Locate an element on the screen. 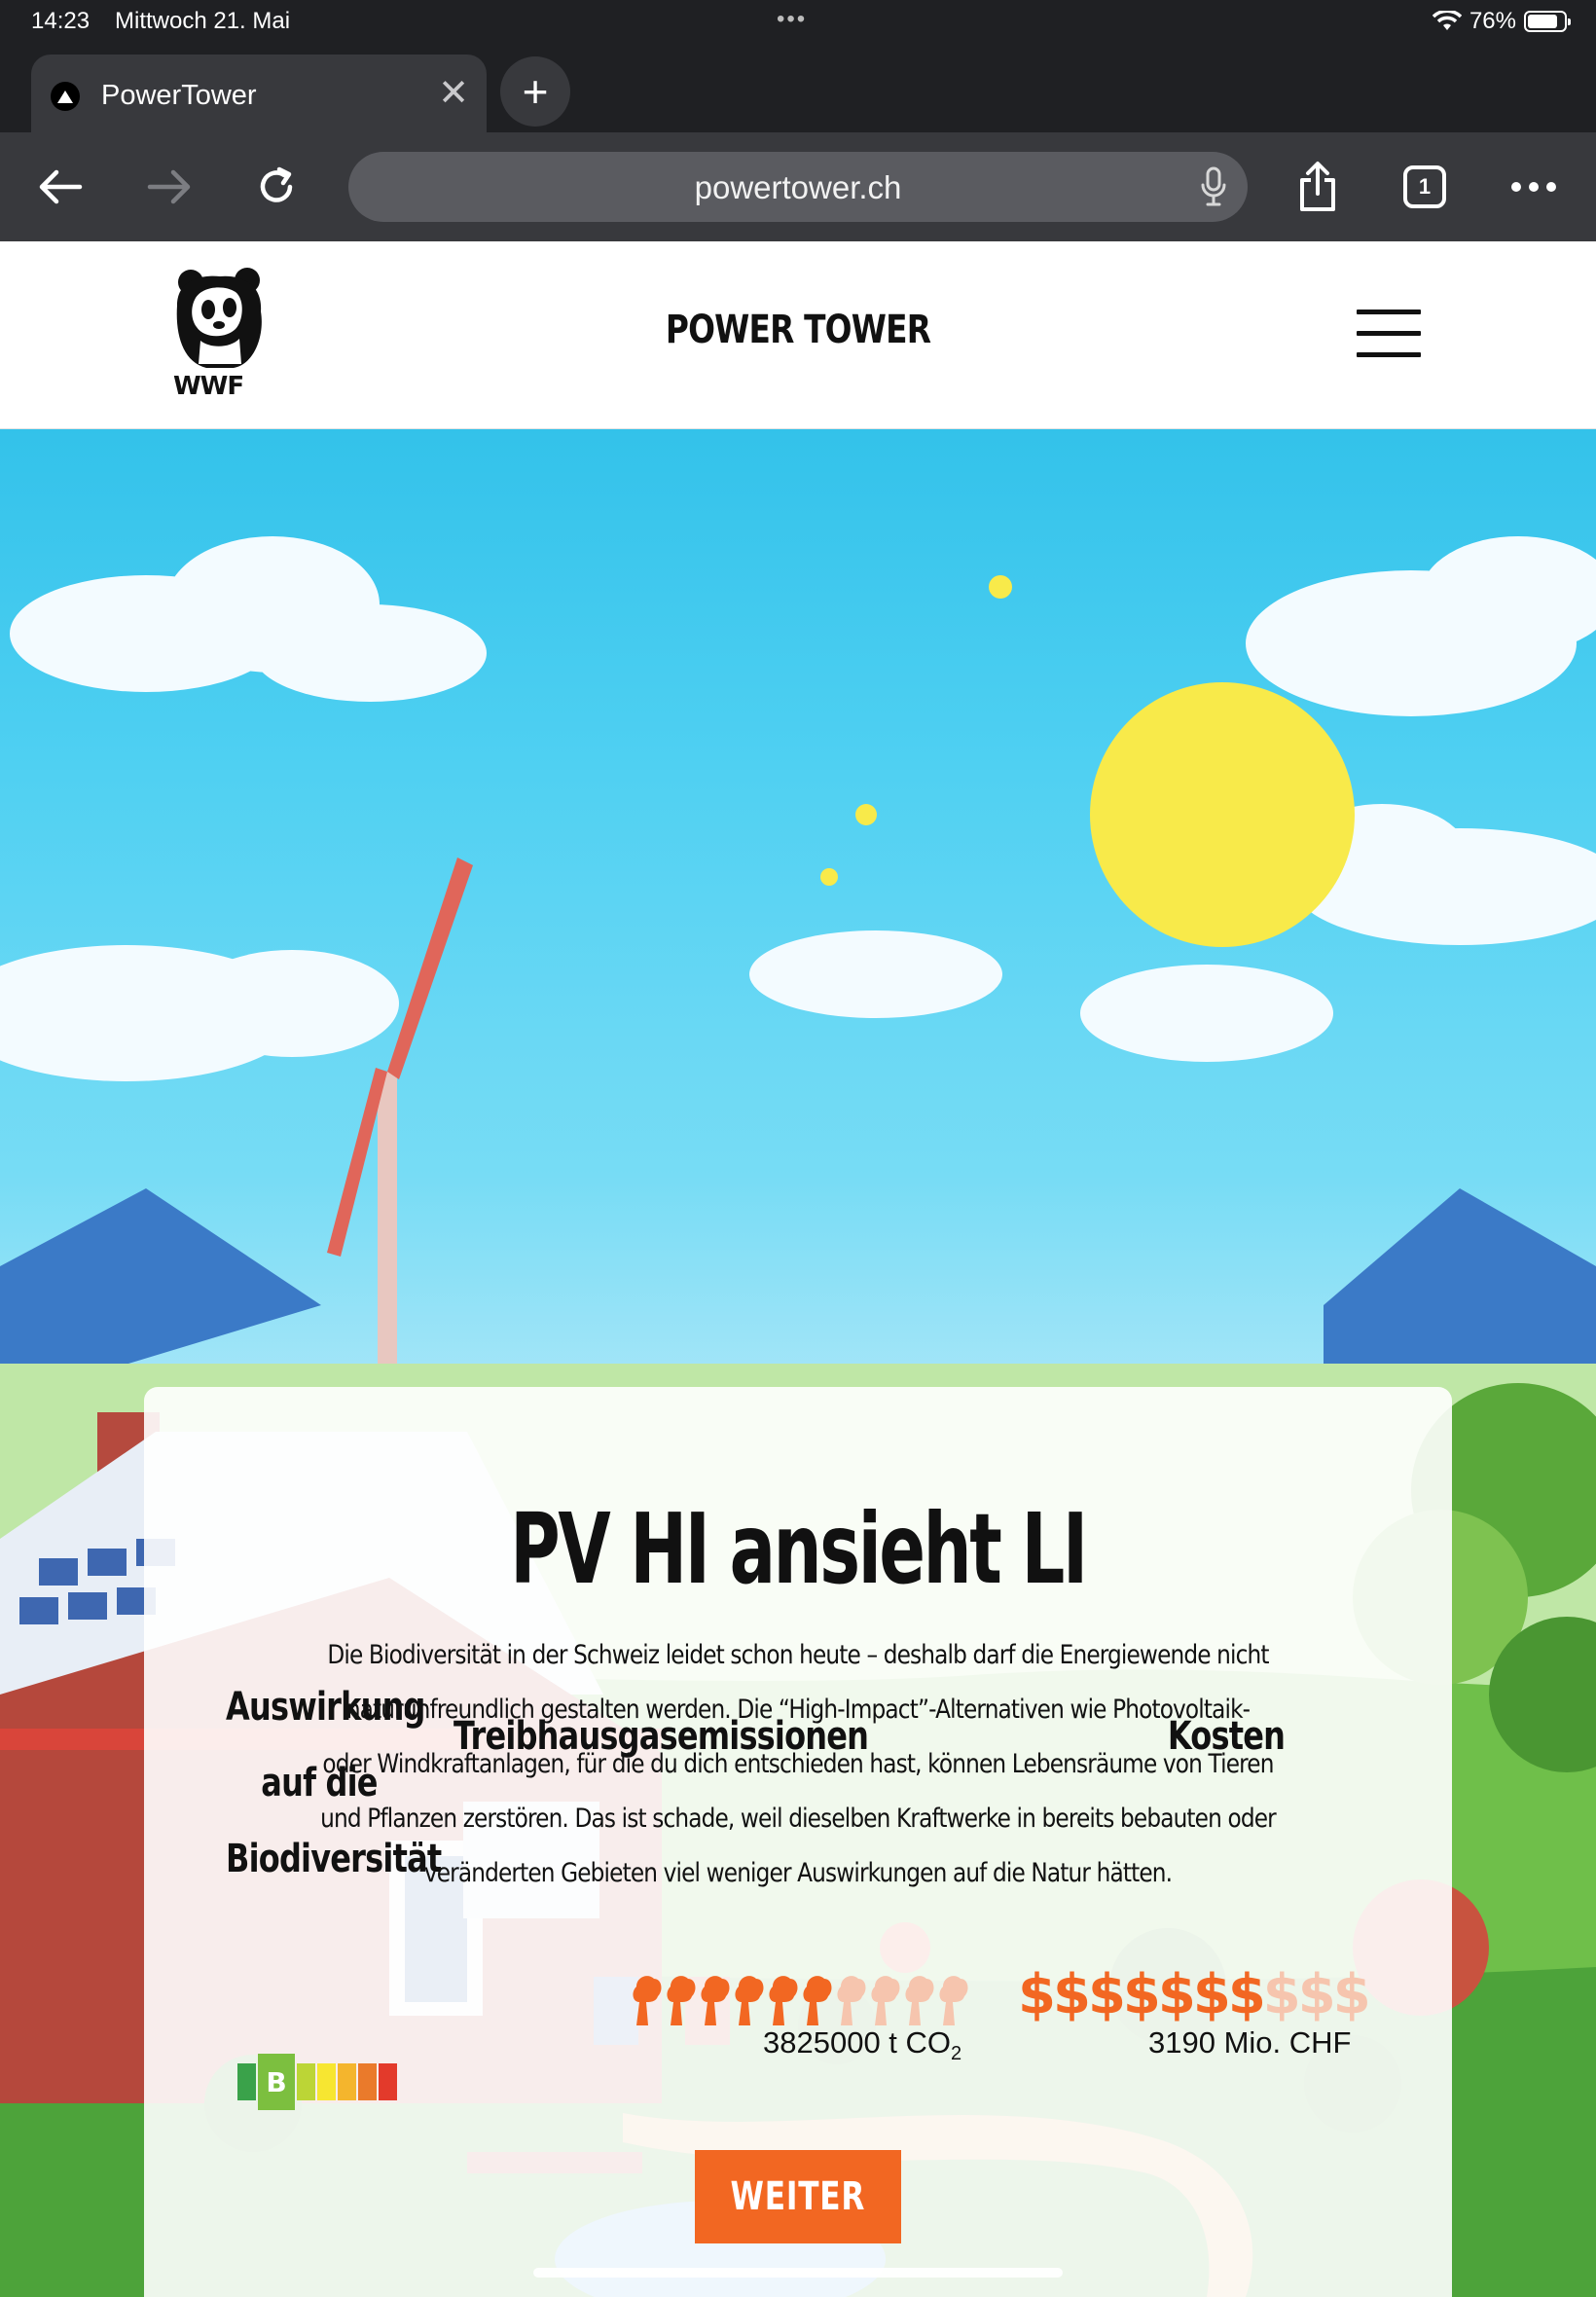  logo-text: WWF is located at coordinates (208, 386).